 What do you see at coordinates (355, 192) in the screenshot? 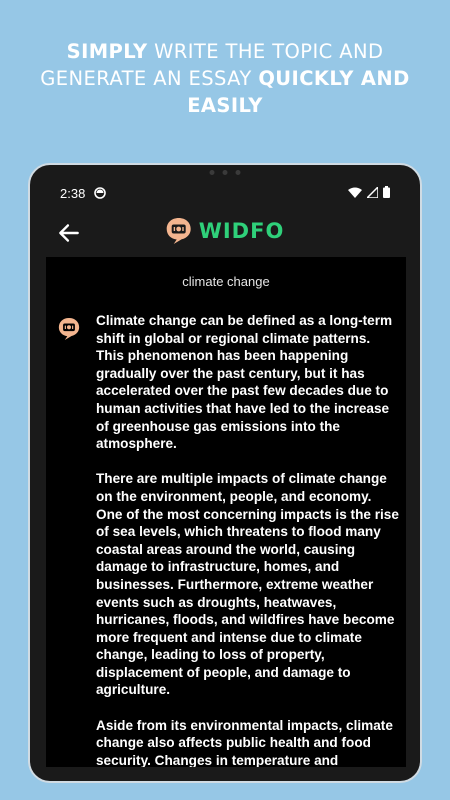
I see `wifi-icon` at bounding box center [355, 192].